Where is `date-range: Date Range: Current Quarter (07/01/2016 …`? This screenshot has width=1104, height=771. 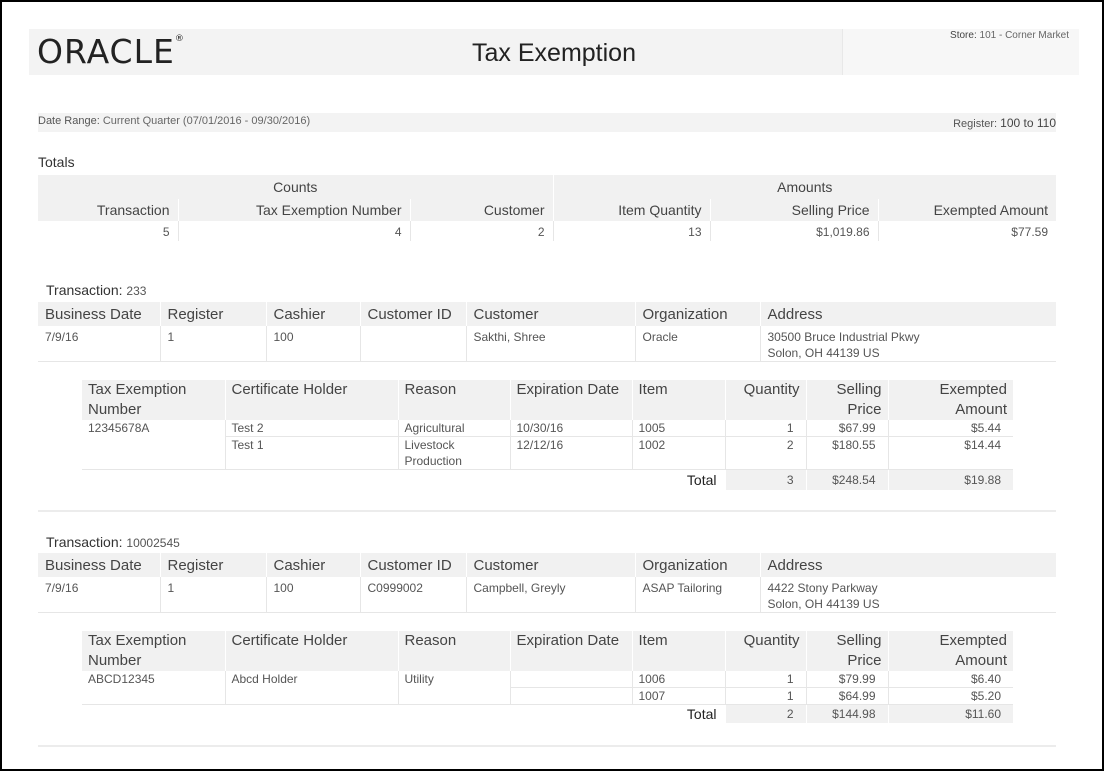 date-range: Date Range: Current Quarter (07/01/2016 … is located at coordinates (174, 121).